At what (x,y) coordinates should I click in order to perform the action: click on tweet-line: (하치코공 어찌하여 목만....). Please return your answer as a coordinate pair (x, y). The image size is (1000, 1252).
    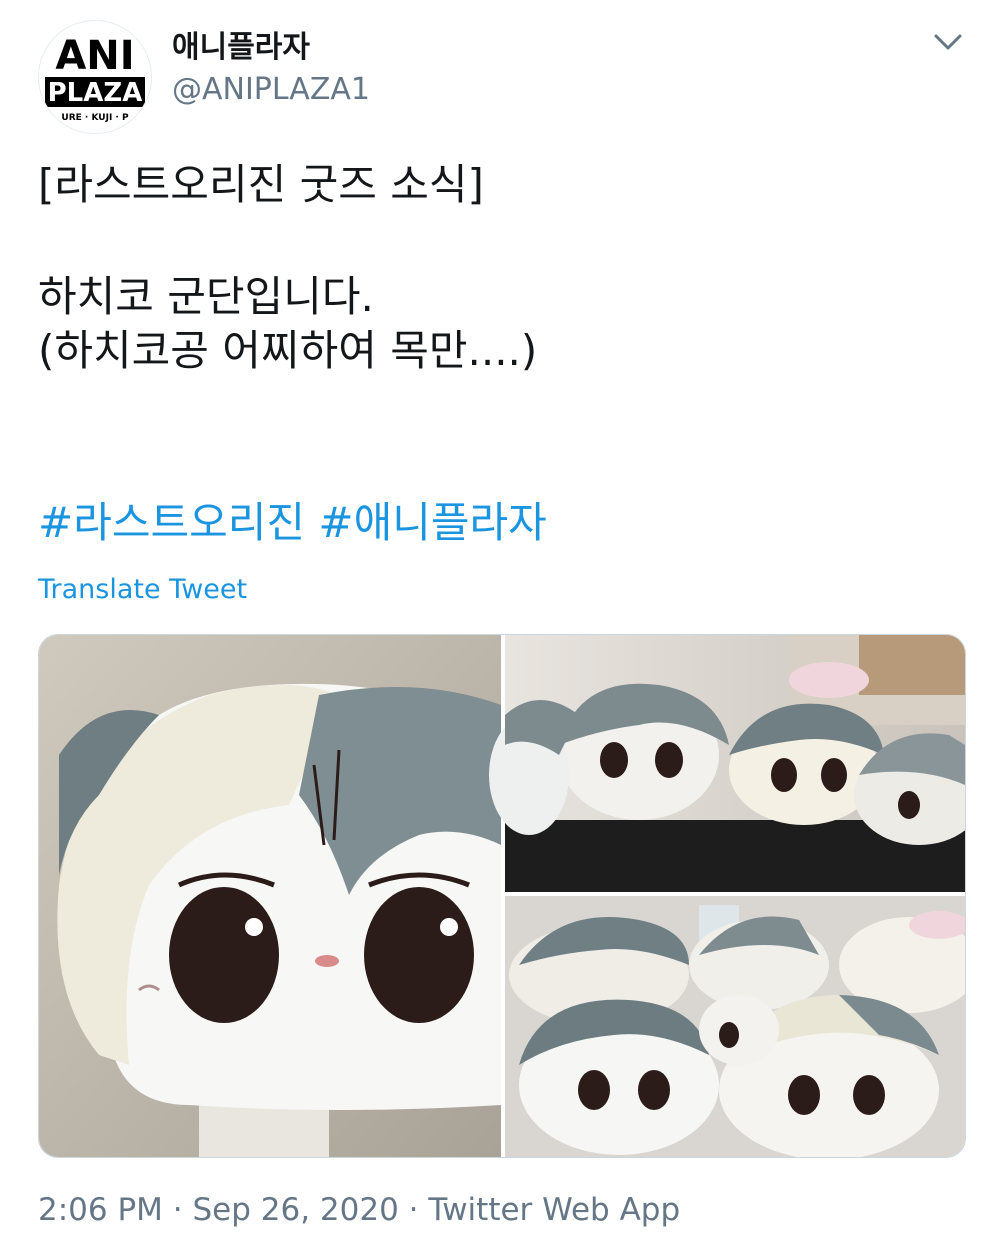
    Looking at the image, I should click on (288, 350).